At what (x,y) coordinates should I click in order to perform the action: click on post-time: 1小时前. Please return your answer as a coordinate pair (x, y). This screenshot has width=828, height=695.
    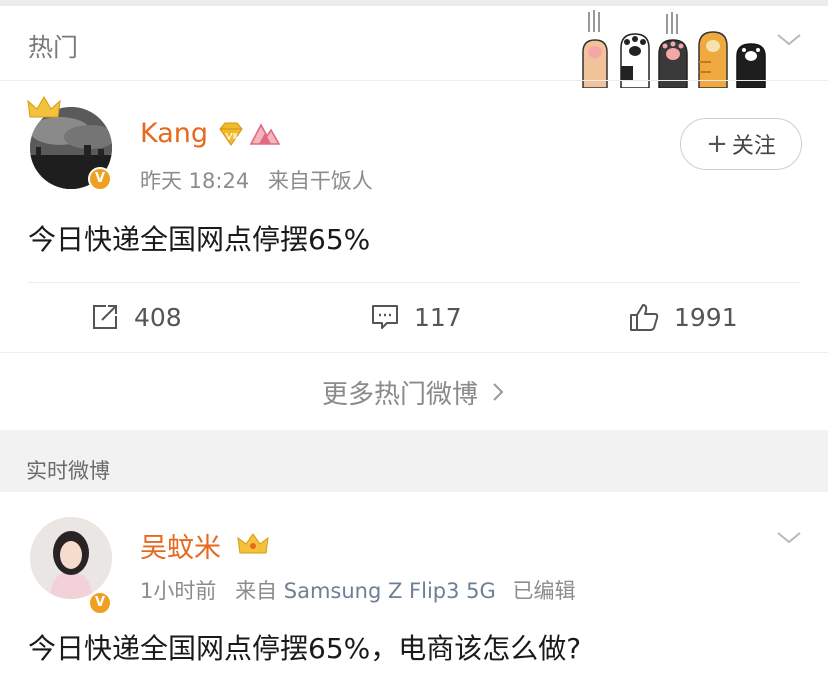
    Looking at the image, I should click on (178, 591).